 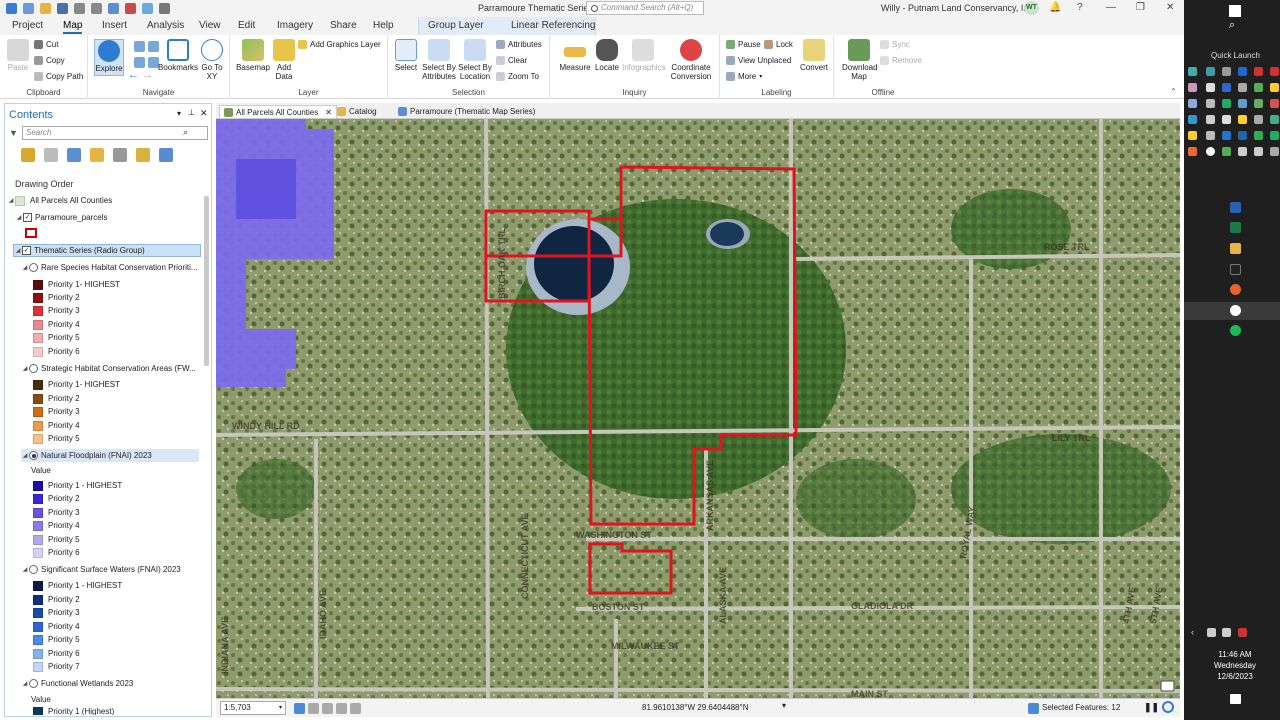 I want to click on minimize-icon: —, so click(x=1111, y=7).